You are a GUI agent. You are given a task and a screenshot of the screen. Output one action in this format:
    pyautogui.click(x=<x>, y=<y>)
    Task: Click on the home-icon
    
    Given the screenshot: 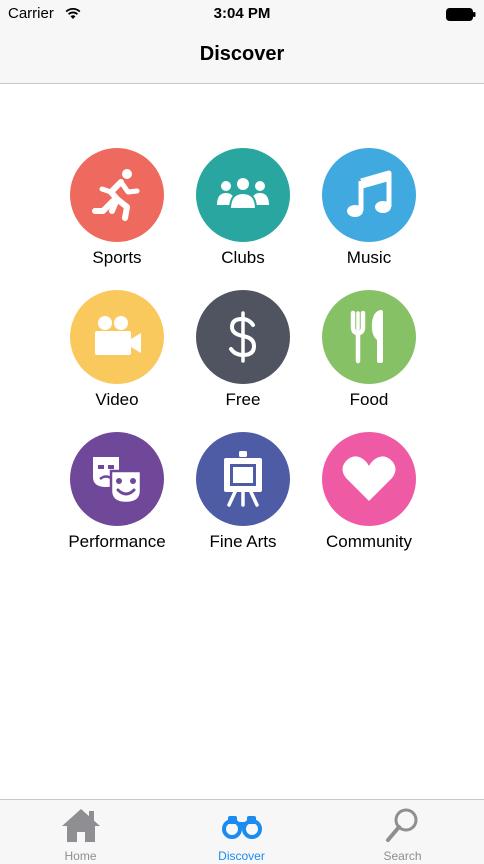 What is the action you would take?
    pyautogui.click(x=80, y=825)
    